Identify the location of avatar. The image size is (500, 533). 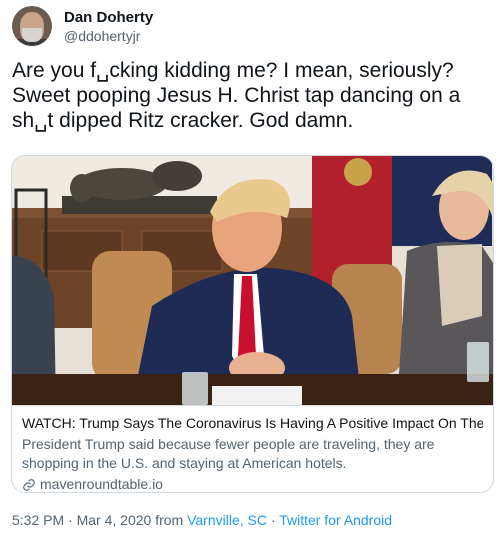
(32, 26).